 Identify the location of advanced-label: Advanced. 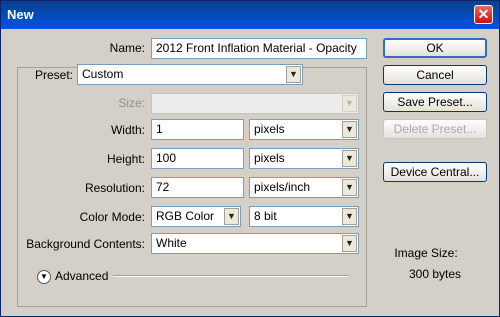
(81, 276).